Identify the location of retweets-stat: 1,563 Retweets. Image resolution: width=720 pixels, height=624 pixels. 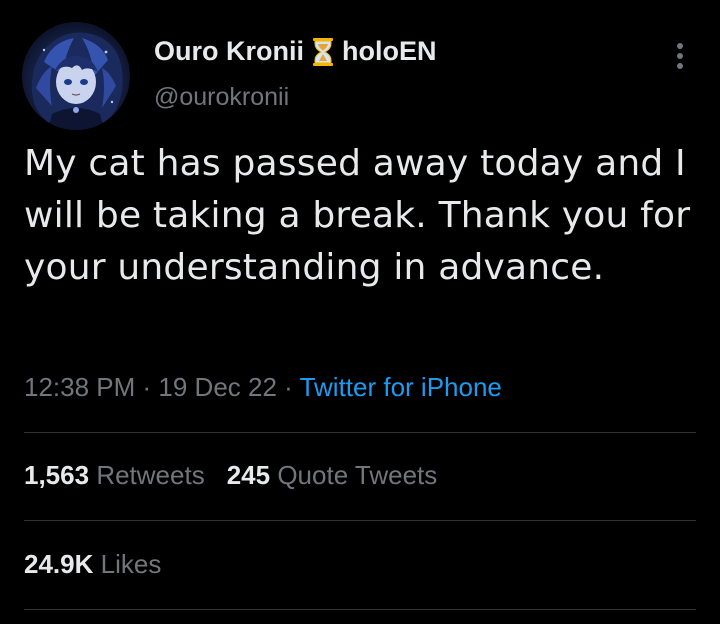
(114, 475).